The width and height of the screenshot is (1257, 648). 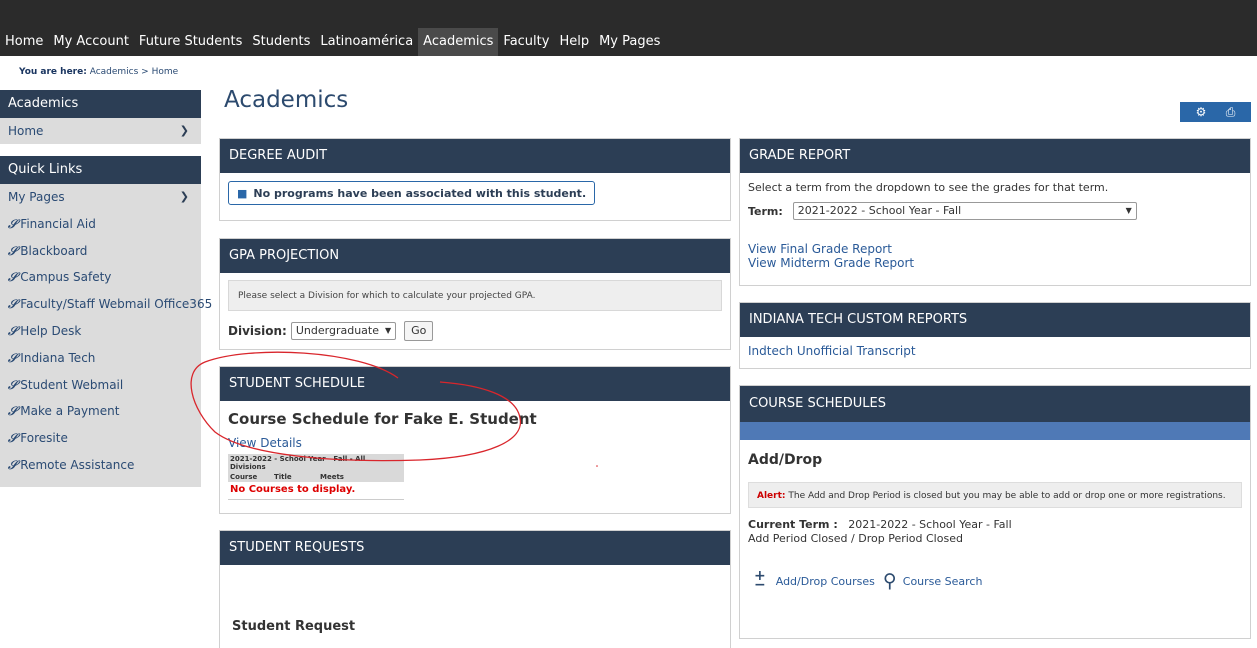 What do you see at coordinates (72, 384) in the screenshot?
I see `quick-link-label: Student Webmail` at bounding box center [72, 384].